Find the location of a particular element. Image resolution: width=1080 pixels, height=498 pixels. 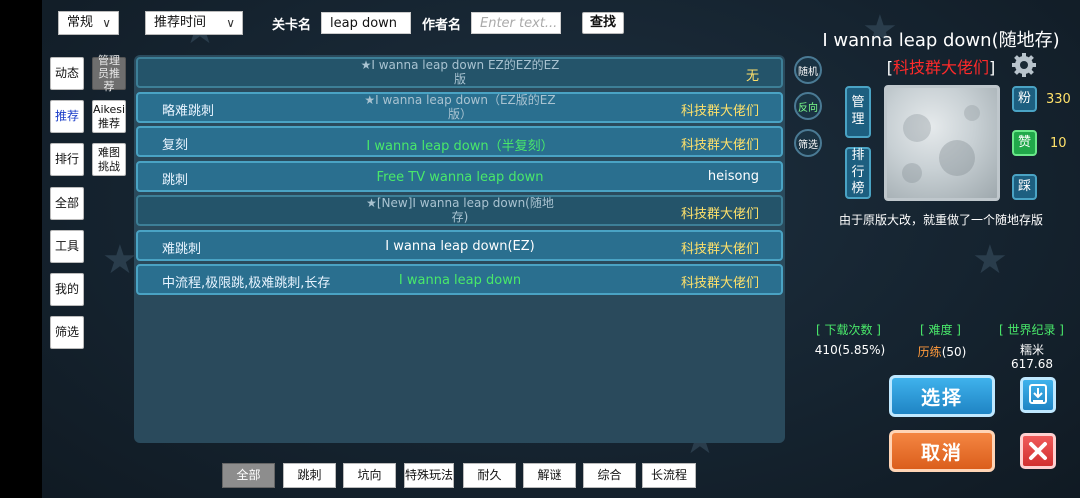

dislike-button: 踩 is located at coordinates (1024, 187).